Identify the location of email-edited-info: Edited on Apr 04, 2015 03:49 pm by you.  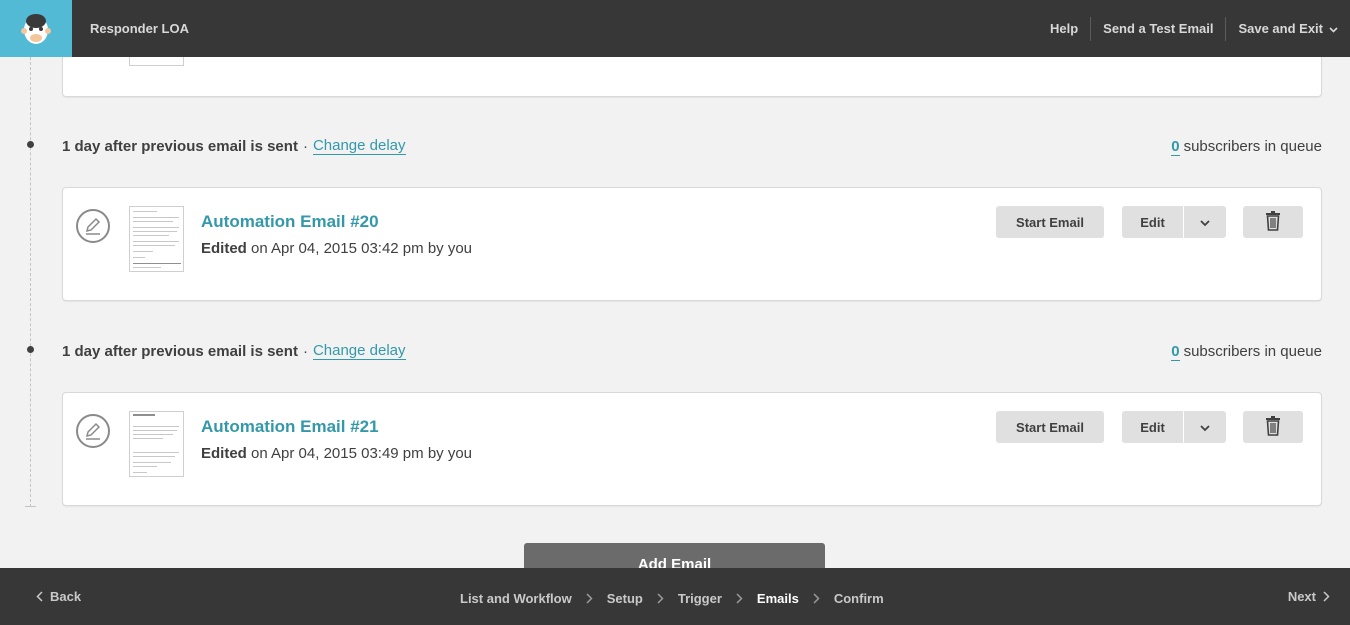
(336, 453).